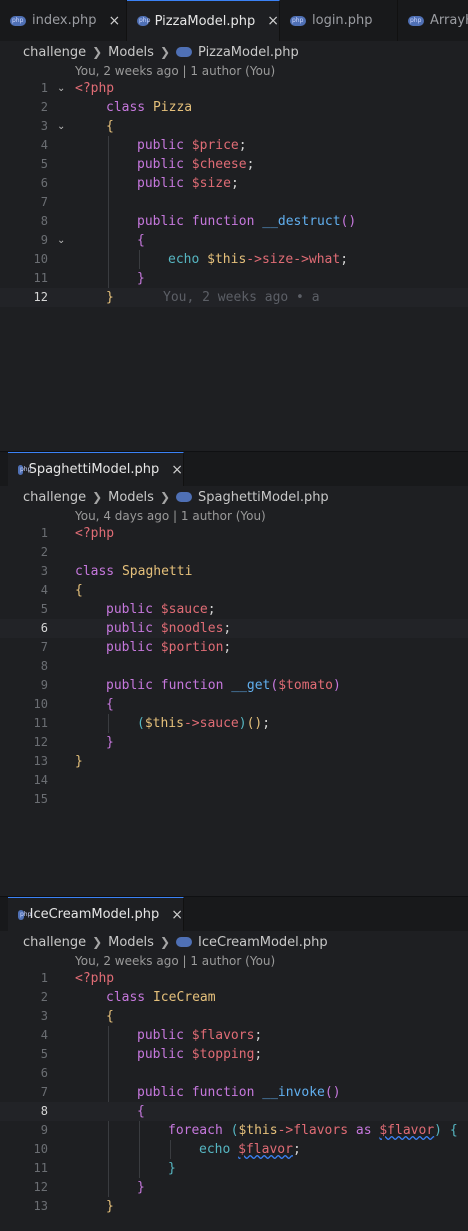 The image size is (468, 1231). I want to click on code-line: 2 class Pizza, so click(234, 107).